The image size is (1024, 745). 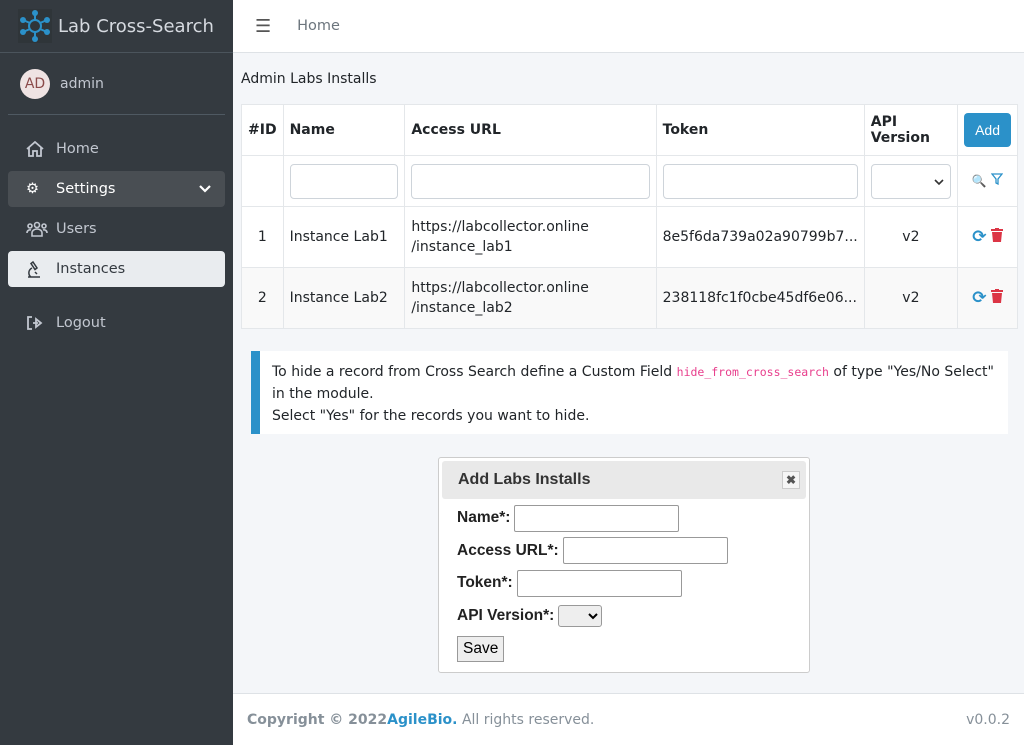 What do you see at coordinates (35, 26) in the screenshot?
I see `logo-icon` at bounding box center [35, 26].